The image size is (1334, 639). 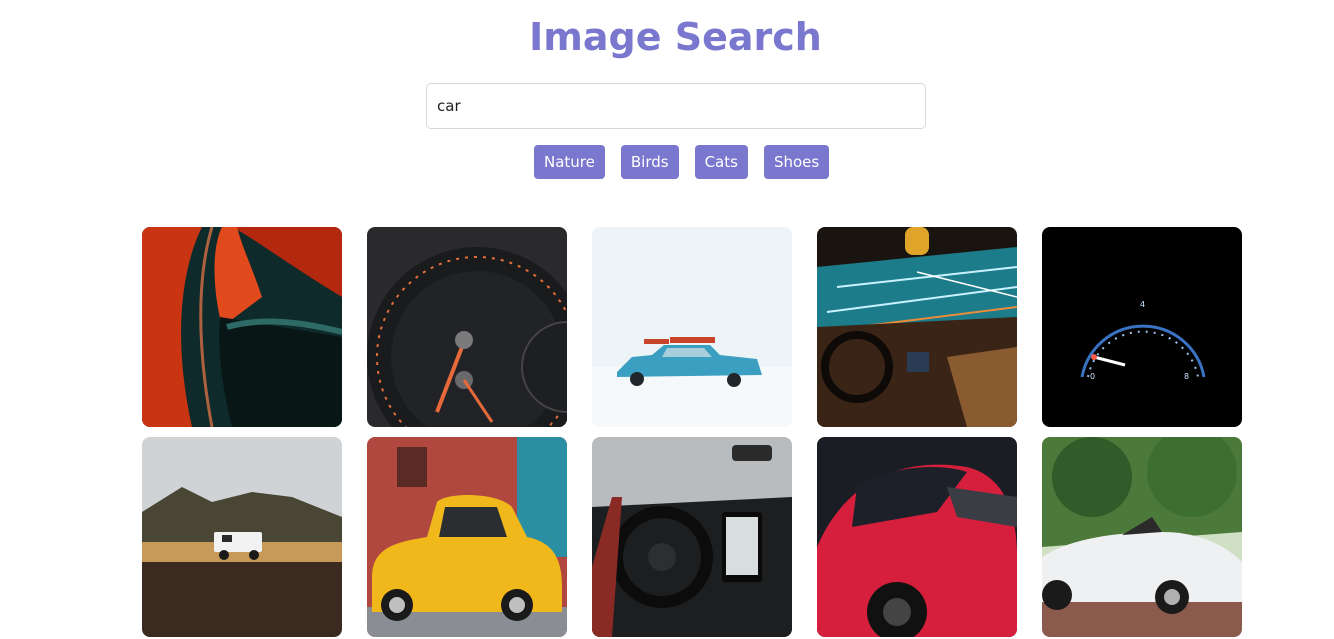 I want to click on svg-text: 8, so click(x=1186, y=376).